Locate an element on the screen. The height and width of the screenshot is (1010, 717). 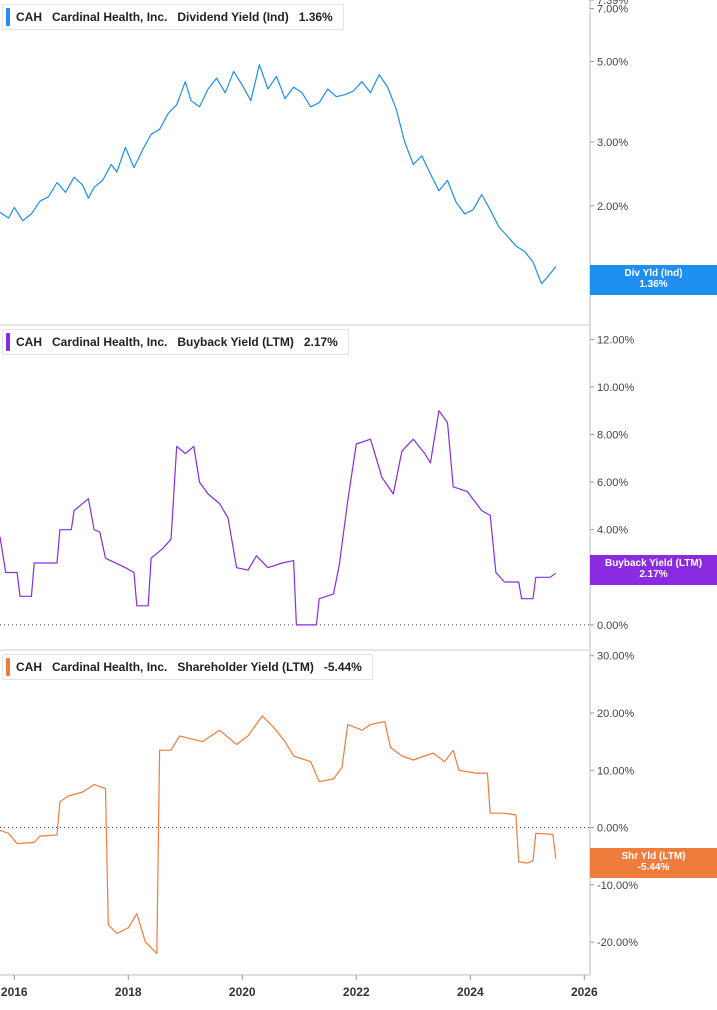
y-tick-label: -20.00% is located at coordinates (617, 943).